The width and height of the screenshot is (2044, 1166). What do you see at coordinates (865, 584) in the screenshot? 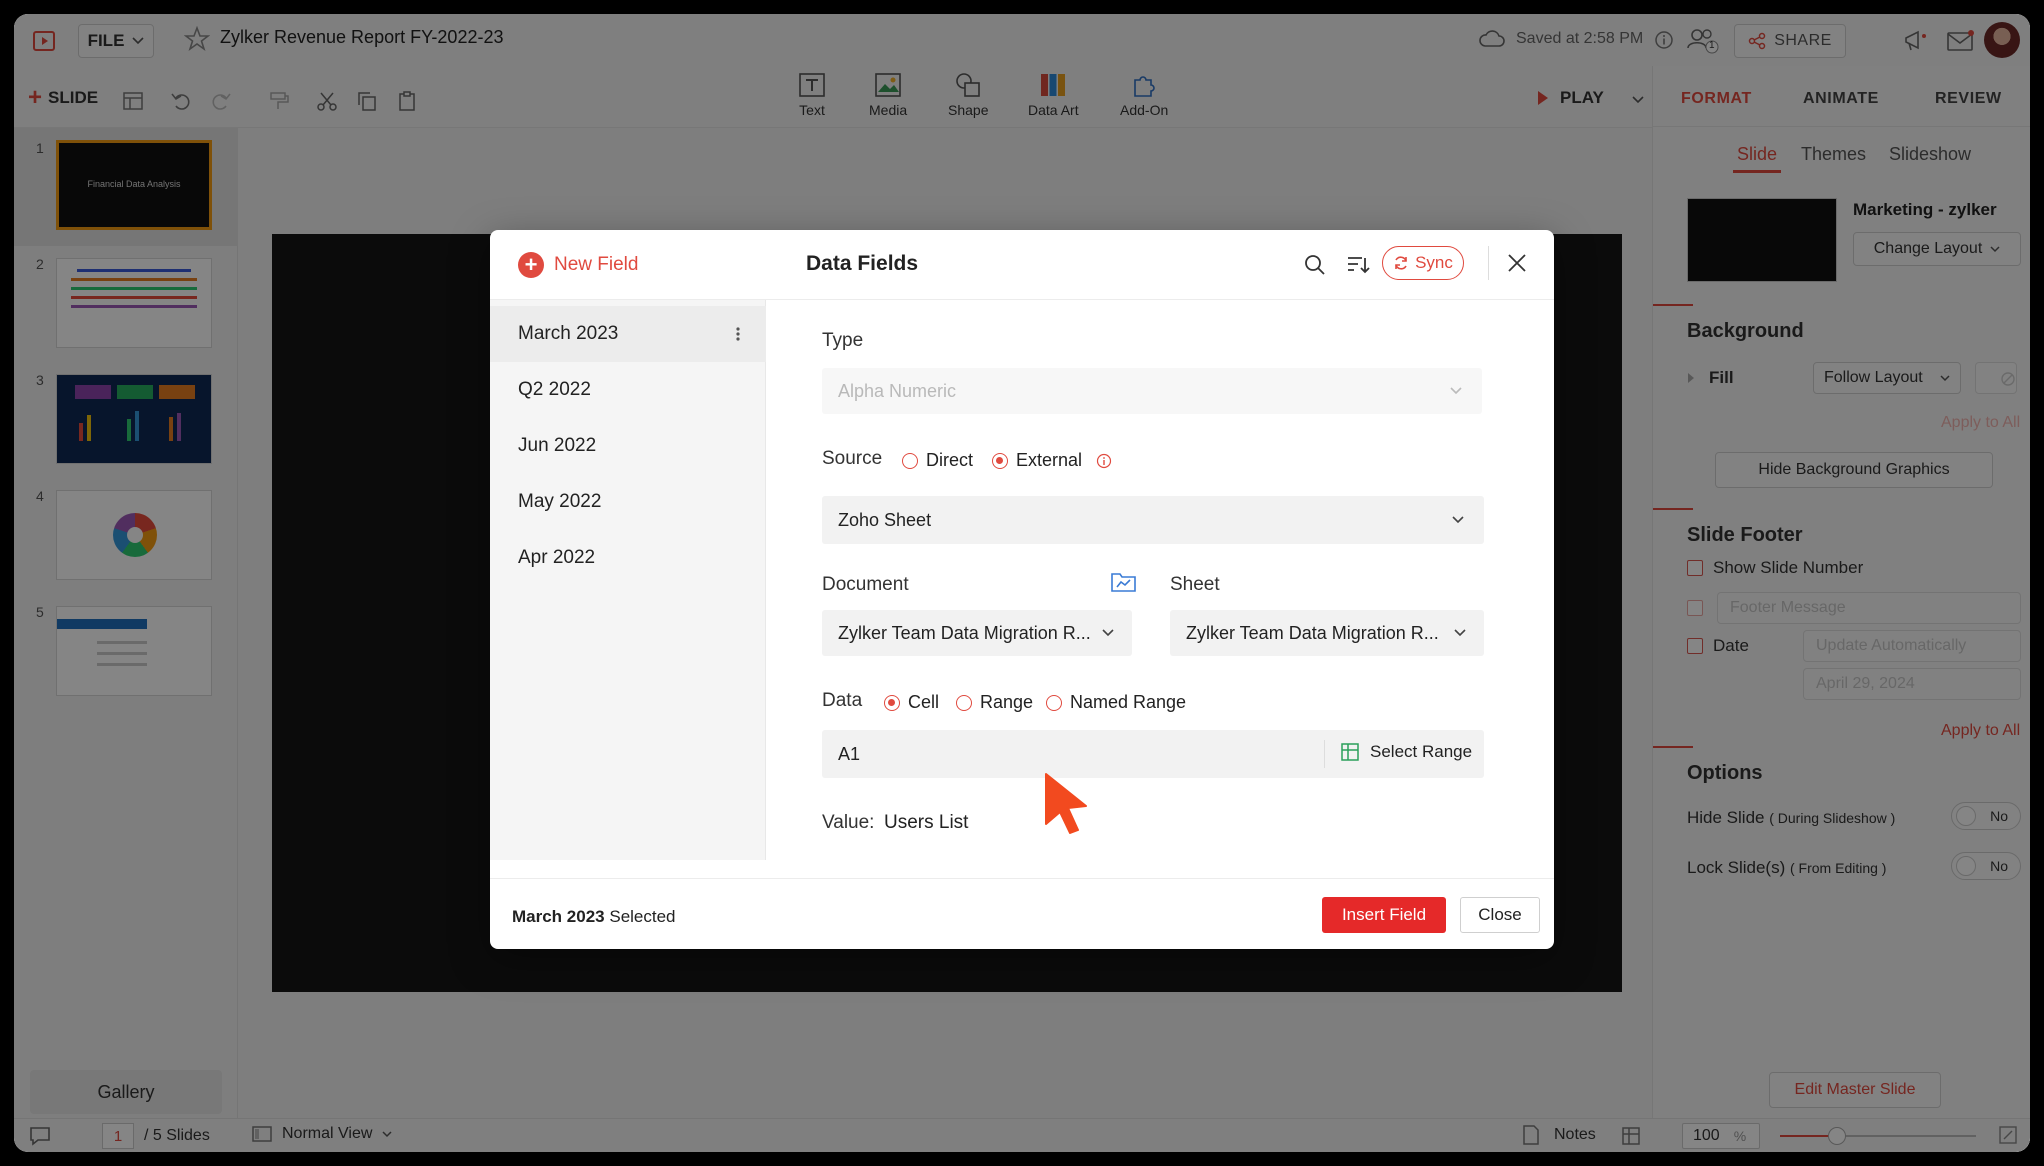
I see `document-label: Document` at bounding box center [865, 584].